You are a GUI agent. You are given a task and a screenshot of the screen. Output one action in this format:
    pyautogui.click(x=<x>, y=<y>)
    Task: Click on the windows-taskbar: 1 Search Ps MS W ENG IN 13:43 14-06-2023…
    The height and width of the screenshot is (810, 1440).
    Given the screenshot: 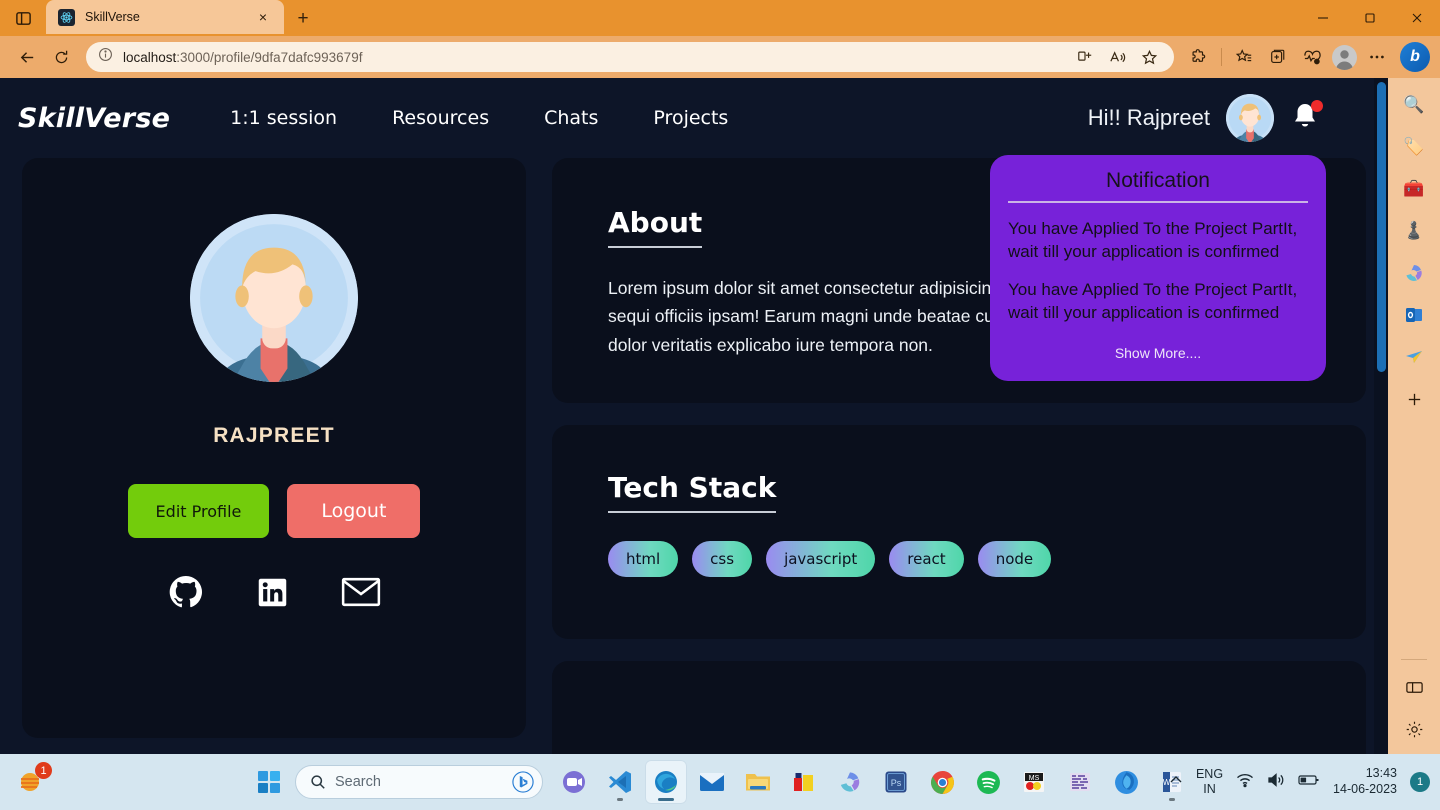 What is the action you would take?
    pyautogui.click(x=720, y=782)
    